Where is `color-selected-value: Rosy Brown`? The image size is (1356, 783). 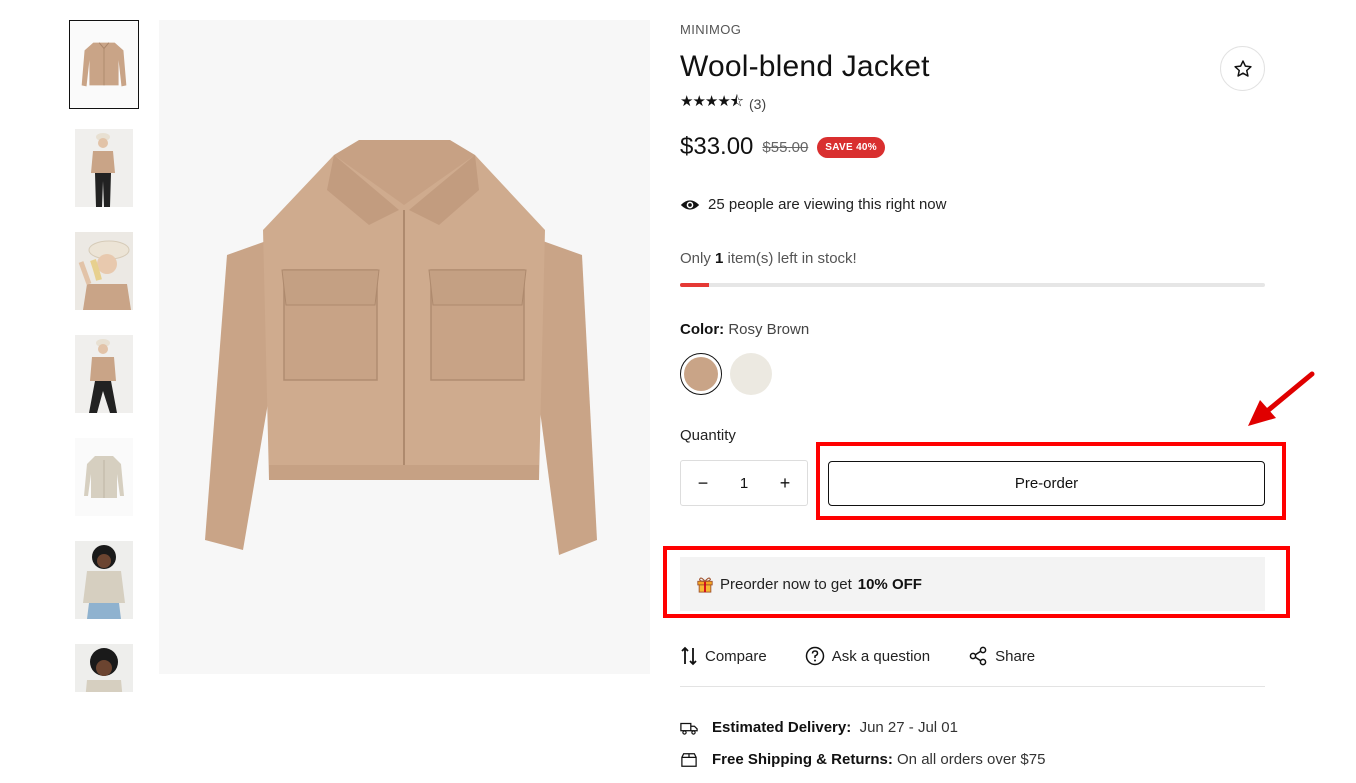 color-selected-value: Rosy Brown is located at coordinates (769, 329).